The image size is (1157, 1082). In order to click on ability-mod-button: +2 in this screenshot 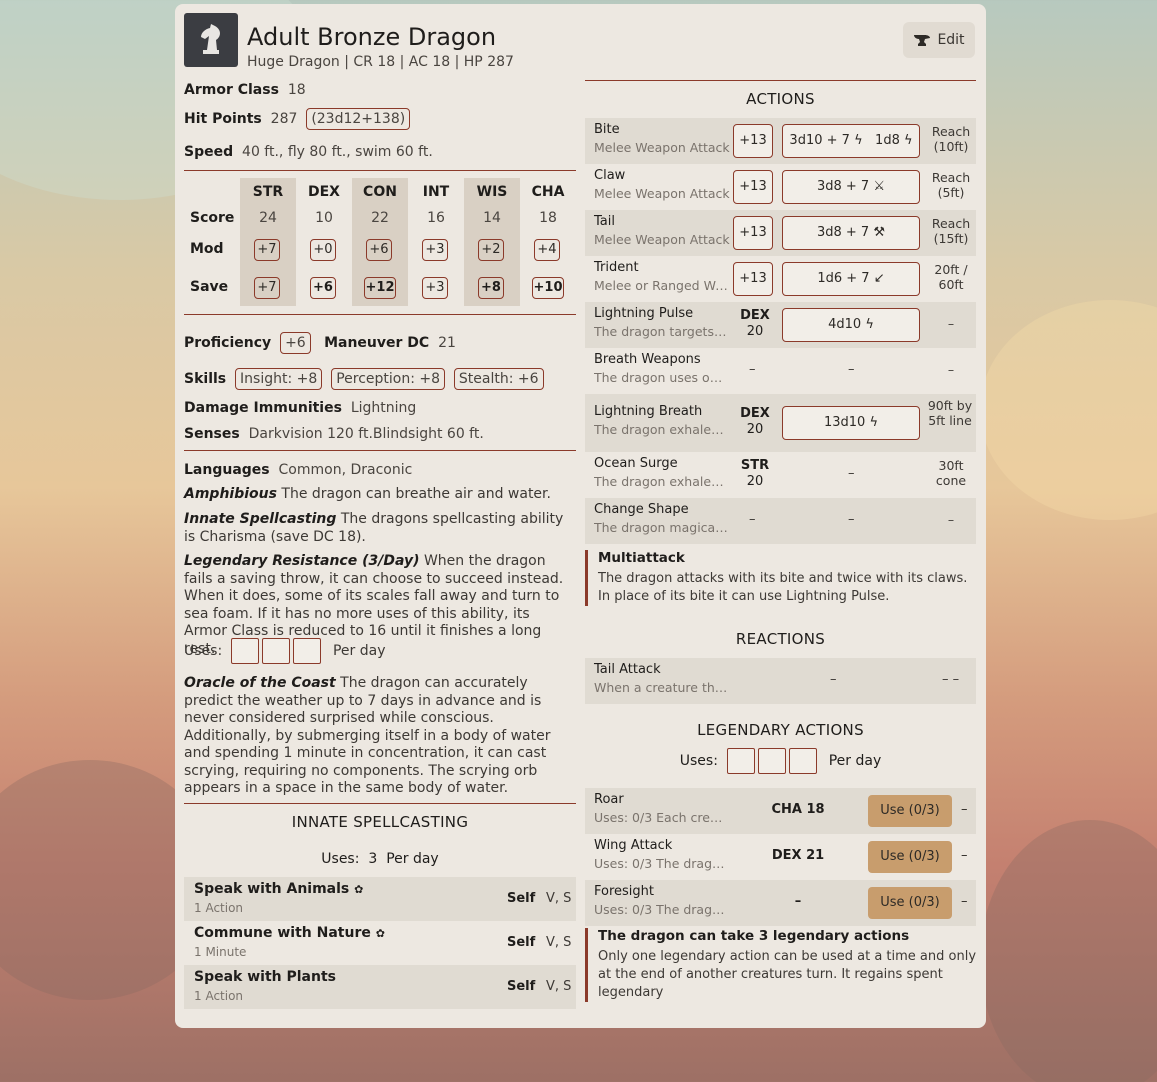, I will do `click(491, 250)`.